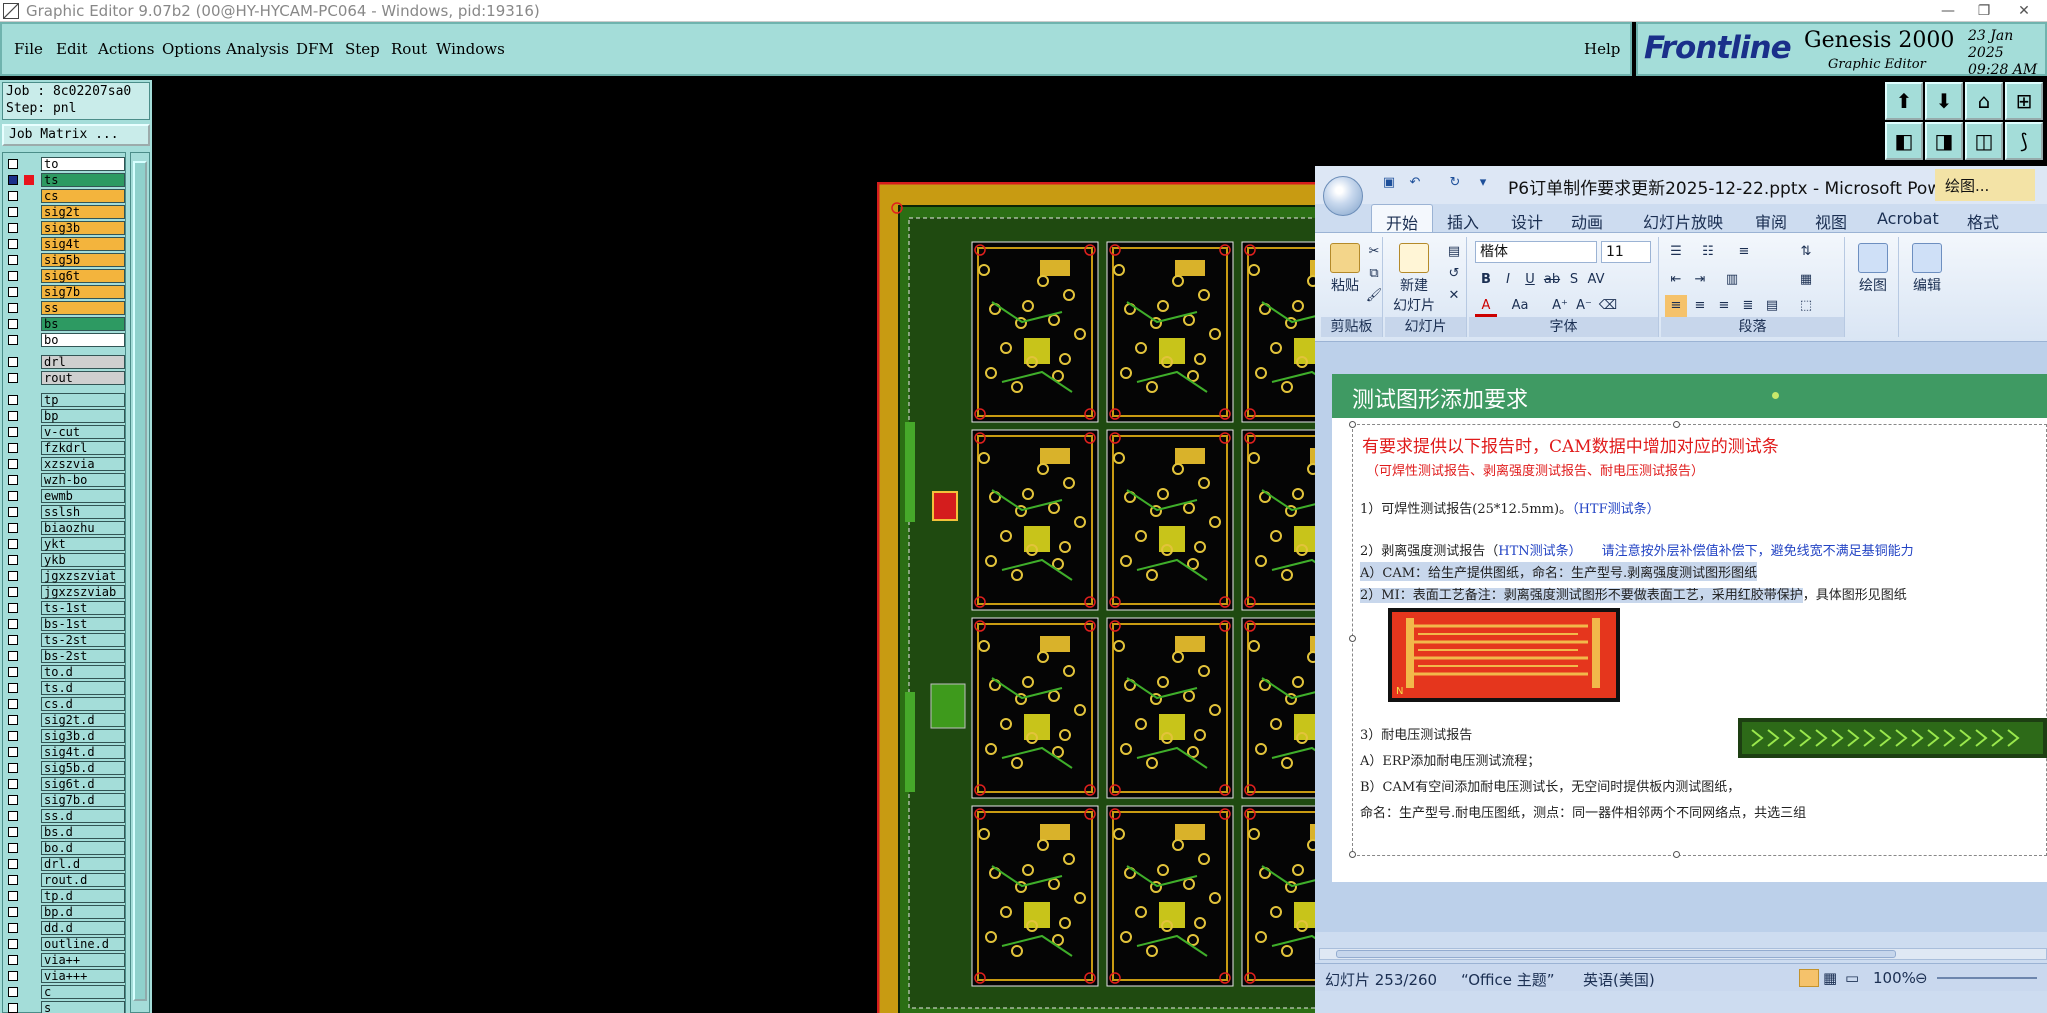 This screenshot has width=2047, height=1013. What do you see at coordinates (64, 976) in the screenshot?
I see `layer-row: via+++` at bounding box center [64, 976].